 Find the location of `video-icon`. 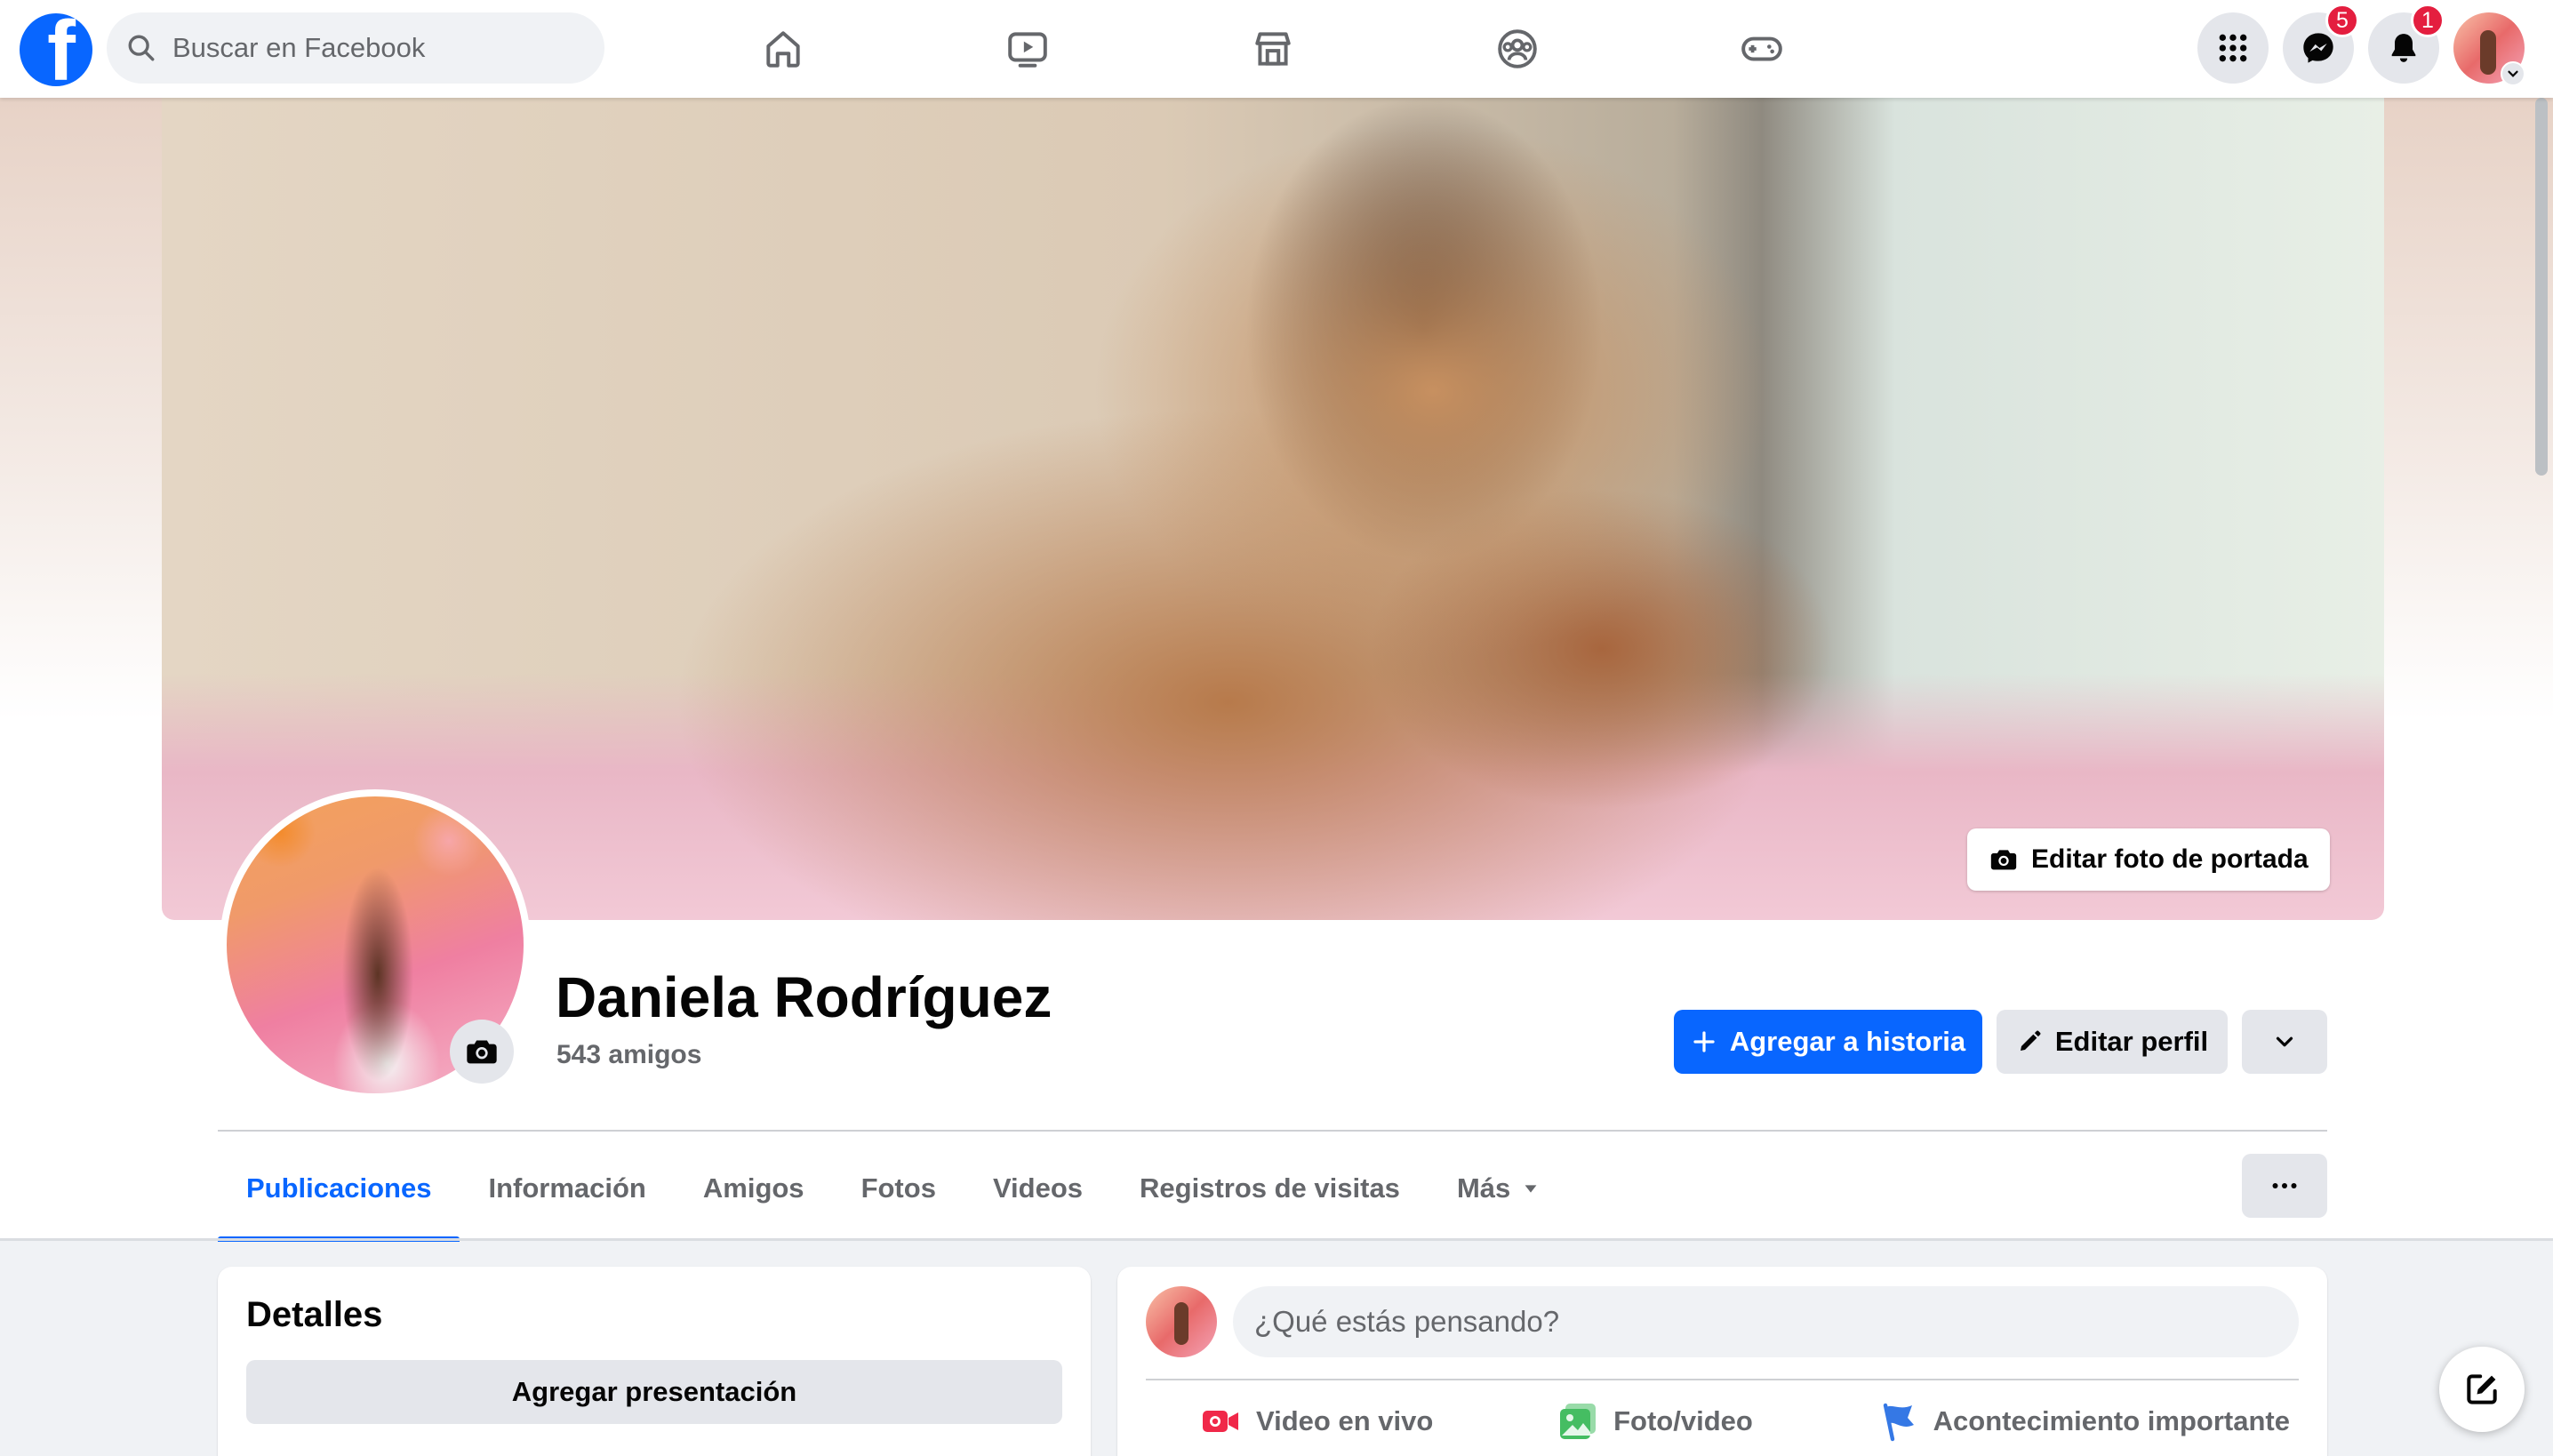

video-icon is located at coordinates (1027, 50).